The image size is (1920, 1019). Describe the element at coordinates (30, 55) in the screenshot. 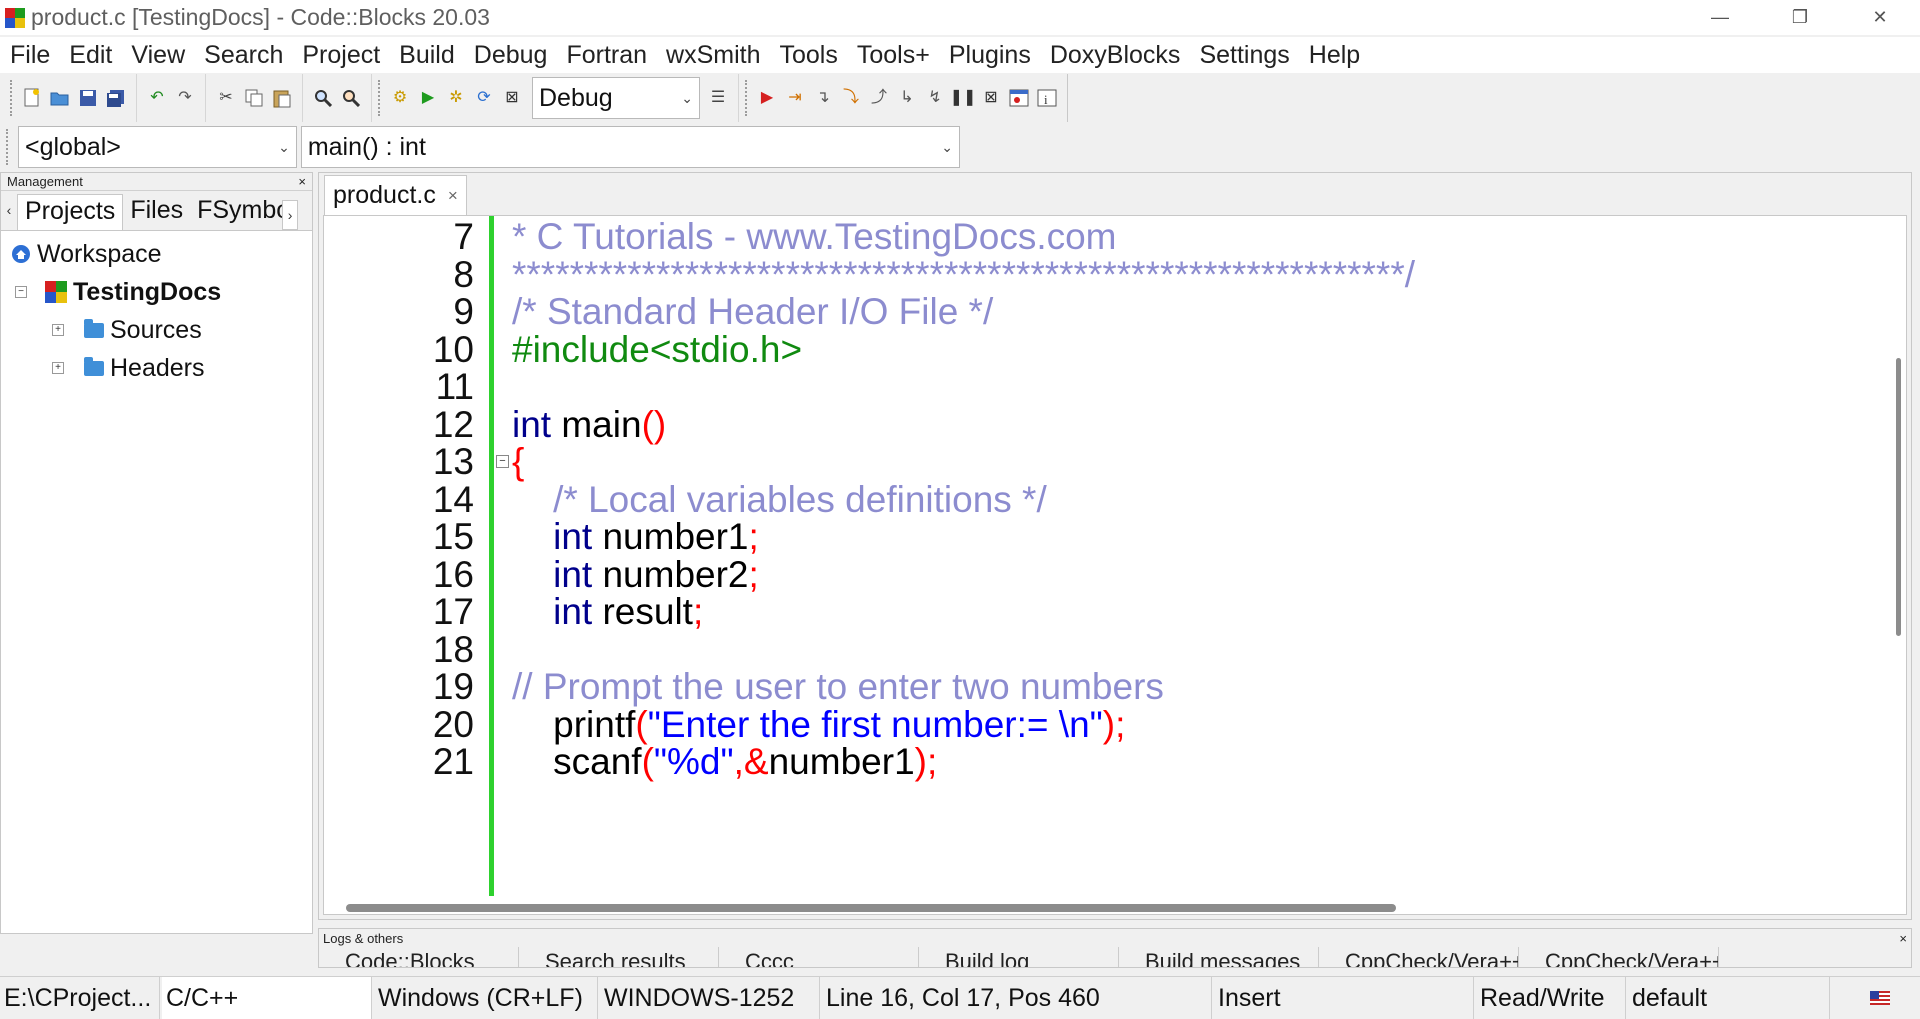

I see `menu-file: File` at that location.